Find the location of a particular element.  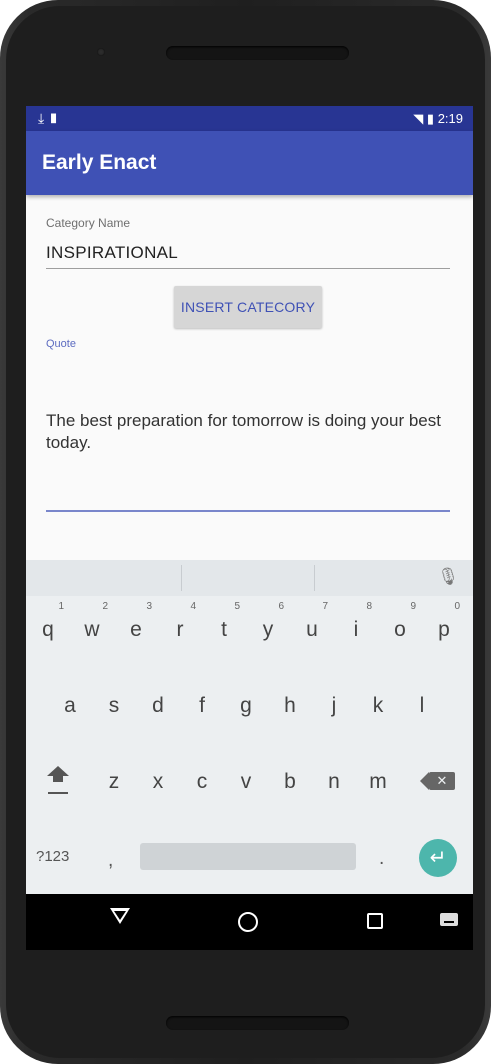

enter-icon: ↵ is located at coordinates (438, 858).